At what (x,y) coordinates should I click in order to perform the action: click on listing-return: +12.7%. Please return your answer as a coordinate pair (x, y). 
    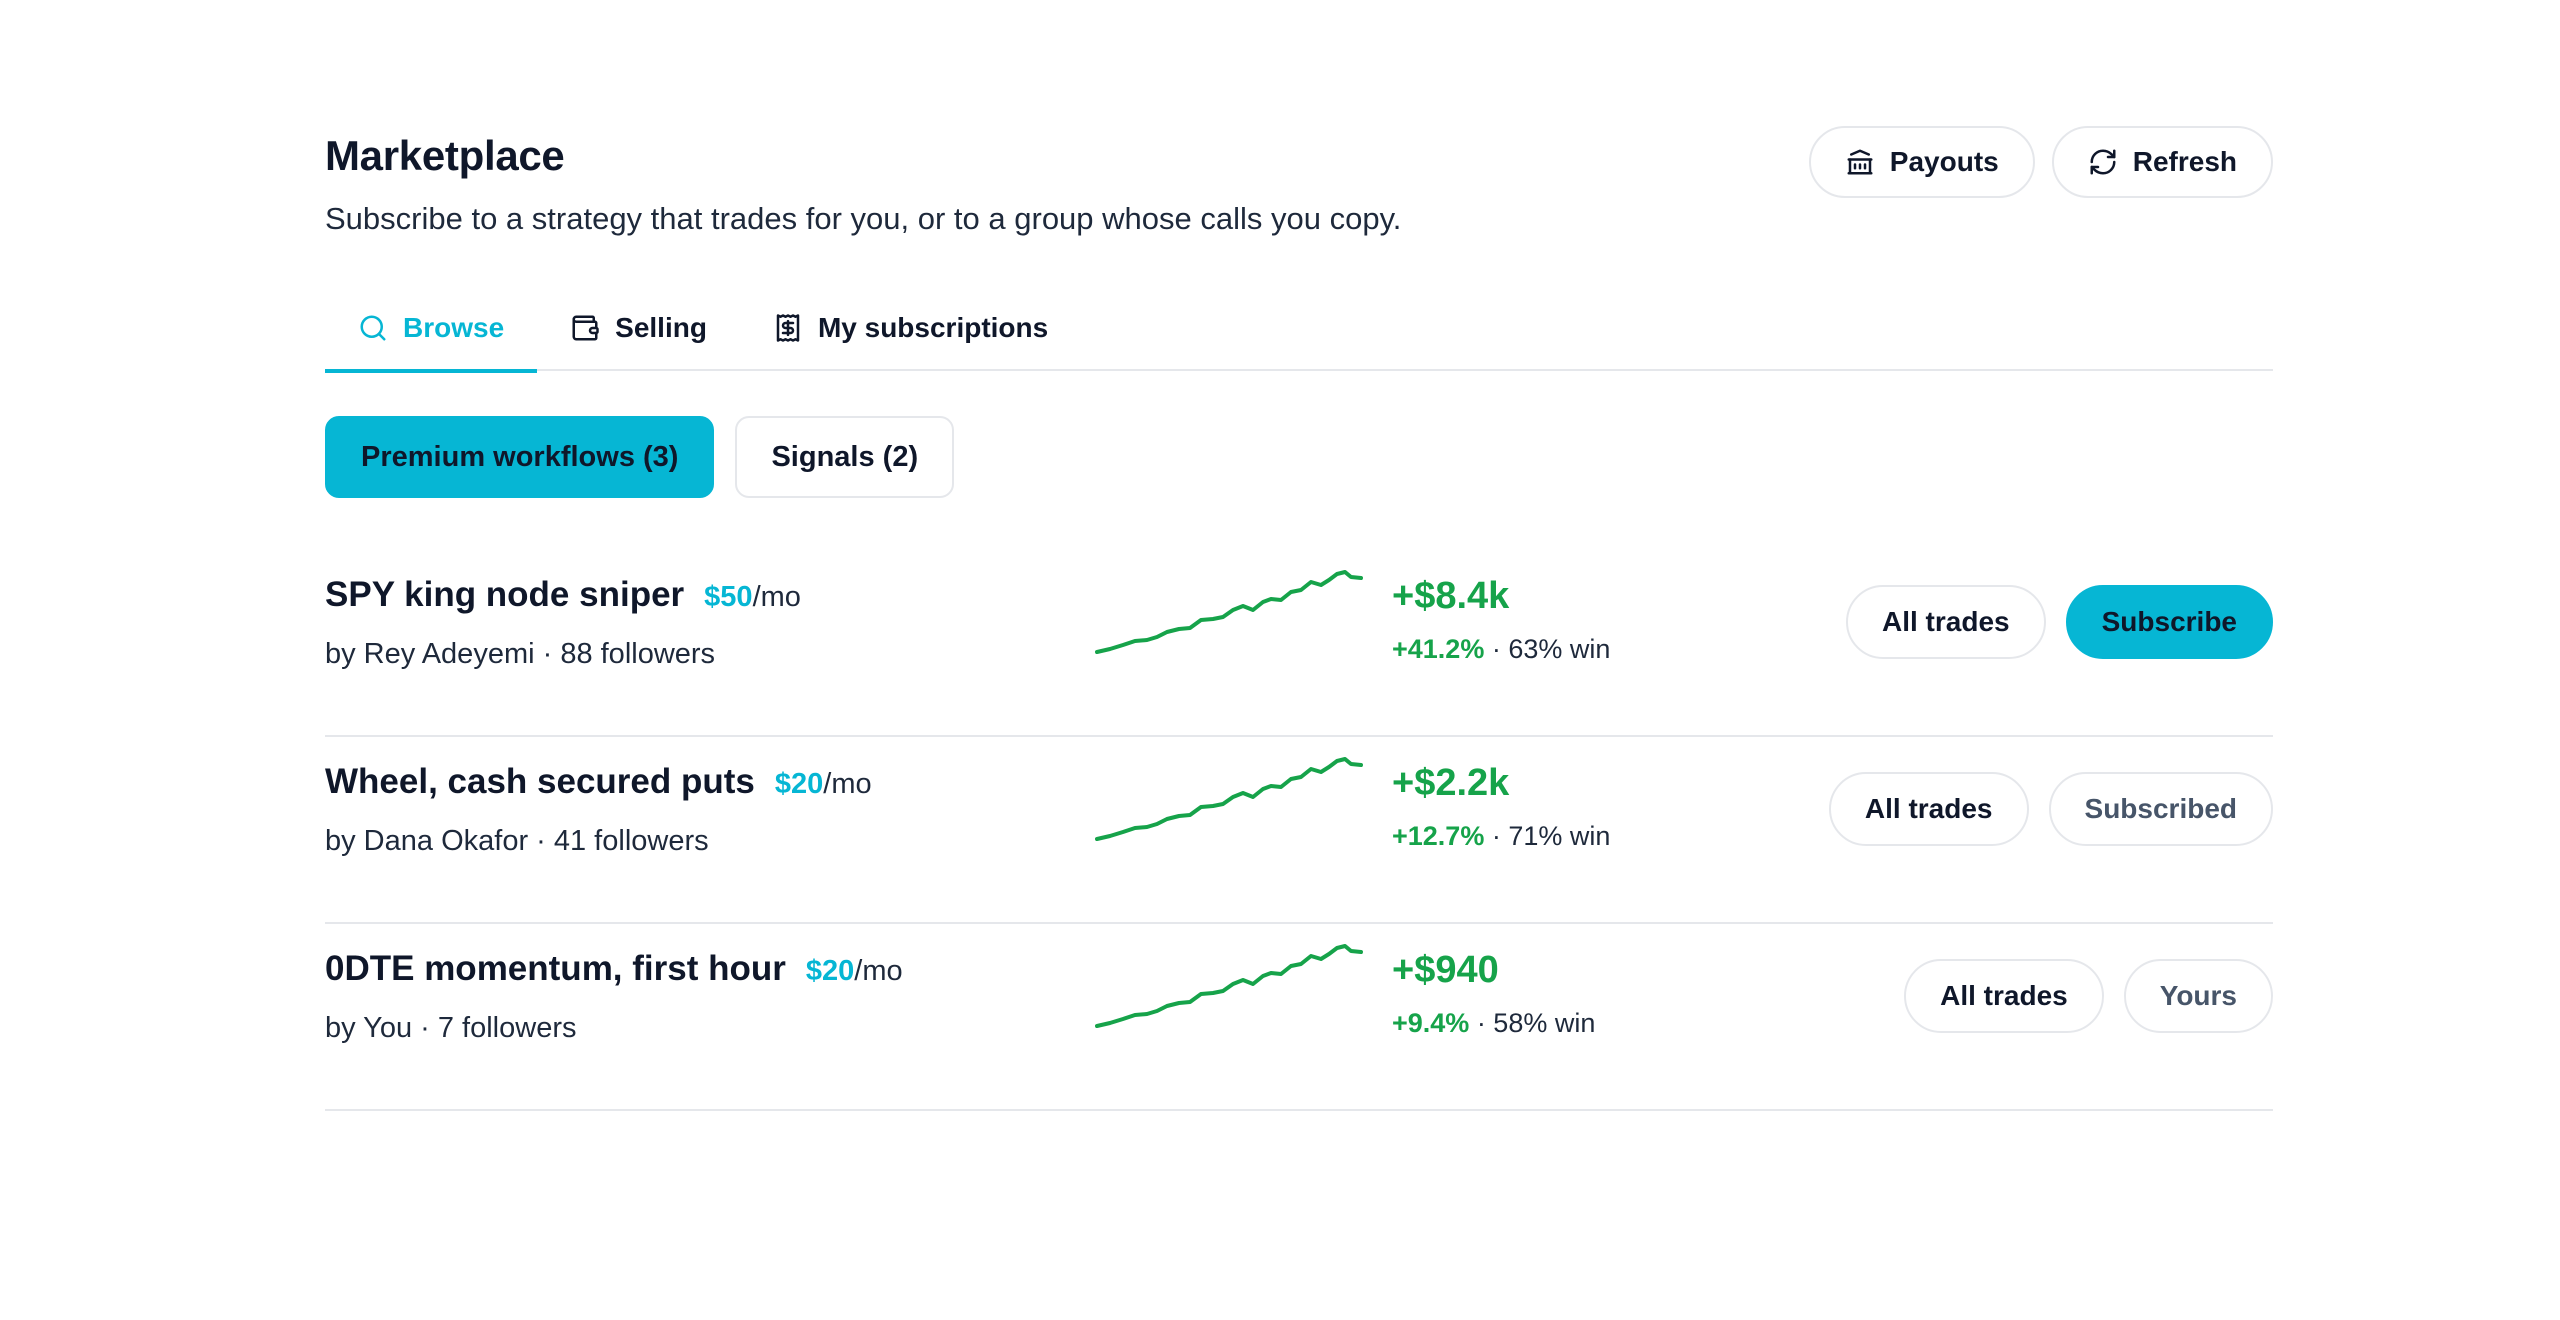
    Looking at the image, I should click on (1438, 836).